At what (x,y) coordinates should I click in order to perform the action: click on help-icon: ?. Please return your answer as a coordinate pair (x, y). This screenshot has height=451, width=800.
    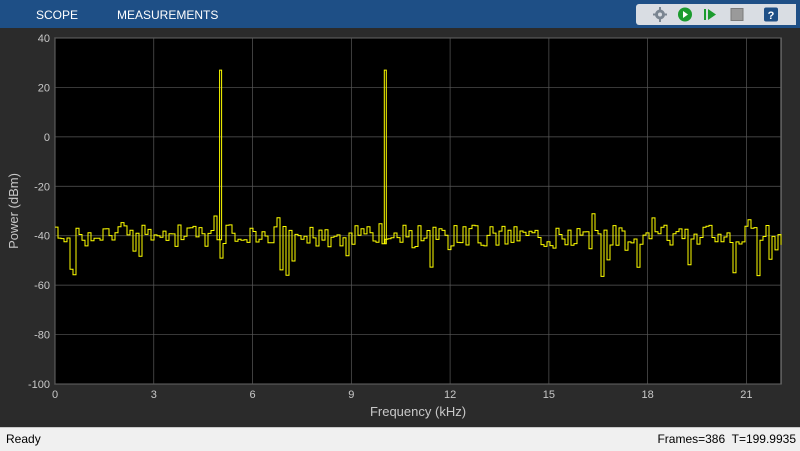
    Looking at the image, I should click on (771, 14).